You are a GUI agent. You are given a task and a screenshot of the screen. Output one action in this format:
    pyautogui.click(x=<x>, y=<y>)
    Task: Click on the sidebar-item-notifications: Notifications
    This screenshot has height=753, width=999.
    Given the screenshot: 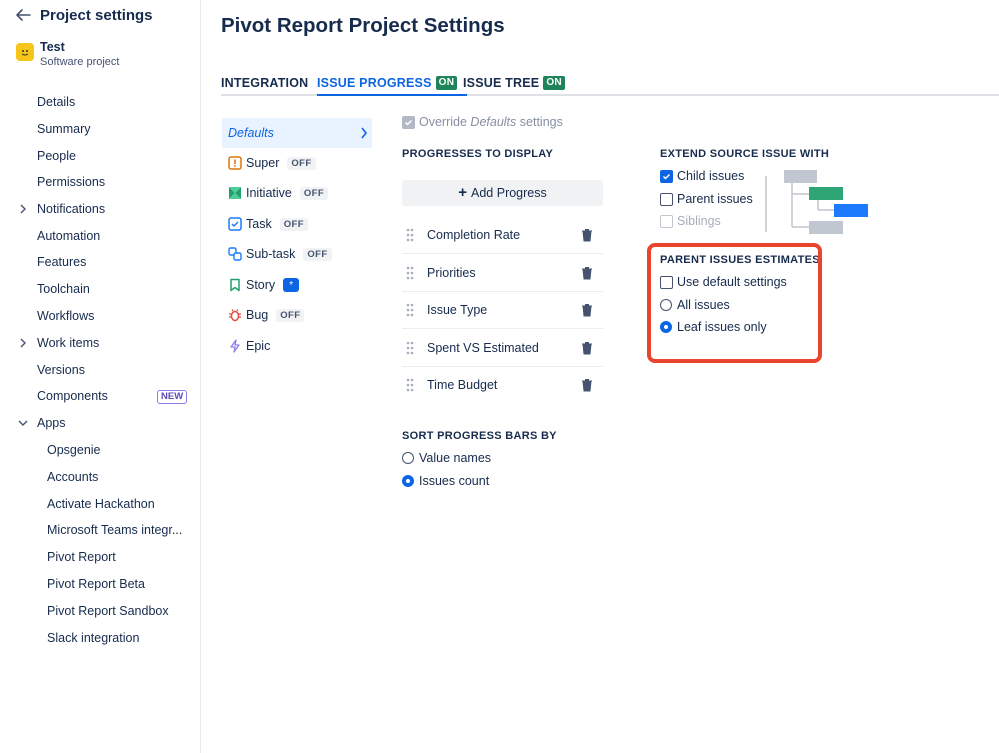 What is the action you would take?
    pyautogui.click(x=71, y=209)
    